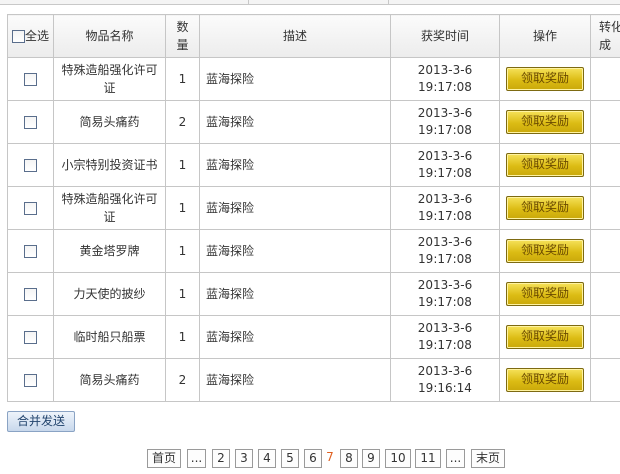 This screenshot has width=620, height=474. Describe the element at coordinates (371, 458) in the screenshot. I see `page-link: 9` at that location.